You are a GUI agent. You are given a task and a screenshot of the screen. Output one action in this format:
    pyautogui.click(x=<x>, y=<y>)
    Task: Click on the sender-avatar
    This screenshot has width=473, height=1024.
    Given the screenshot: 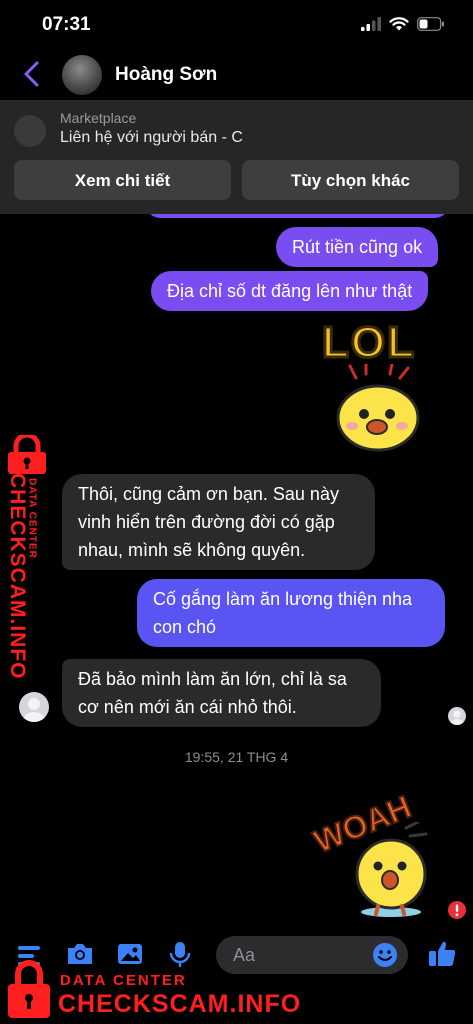 What is the action you would take?
    pyautogui.click(x=34, y=707)
    